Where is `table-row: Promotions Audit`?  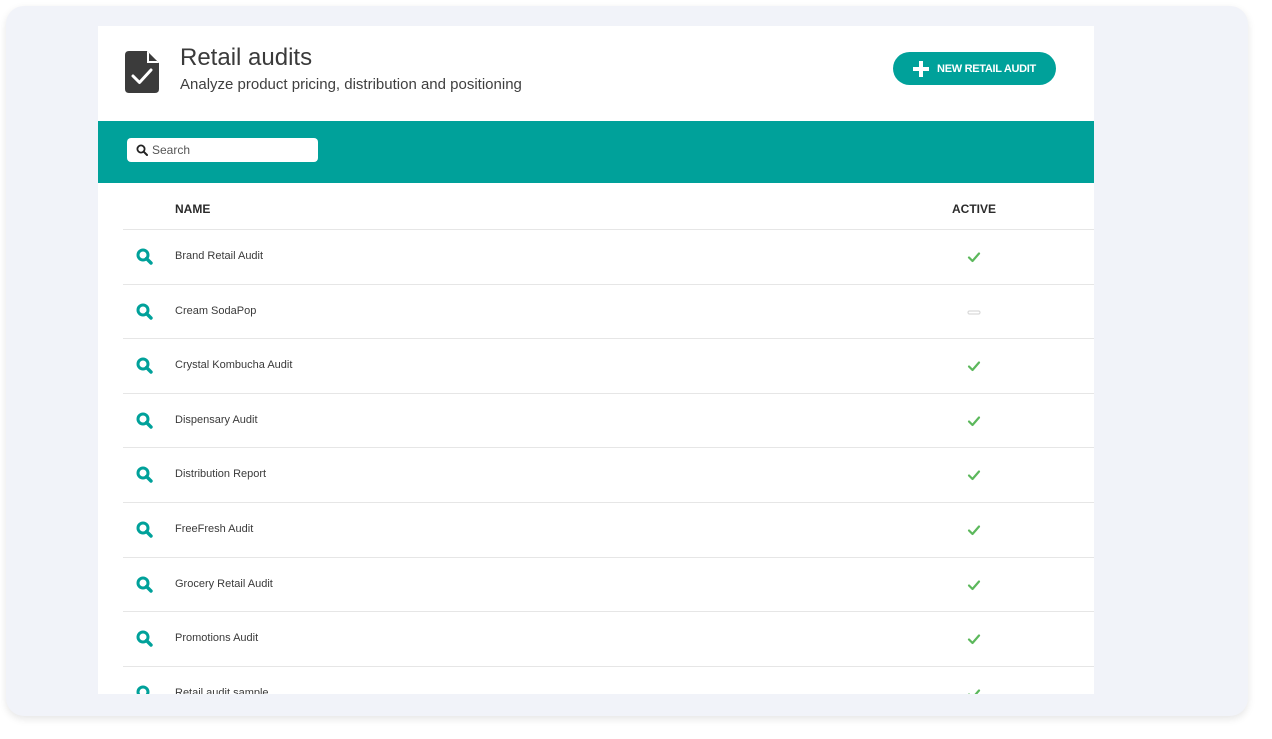 table-row: Promotions Audit is located at coordinates (608, 639).